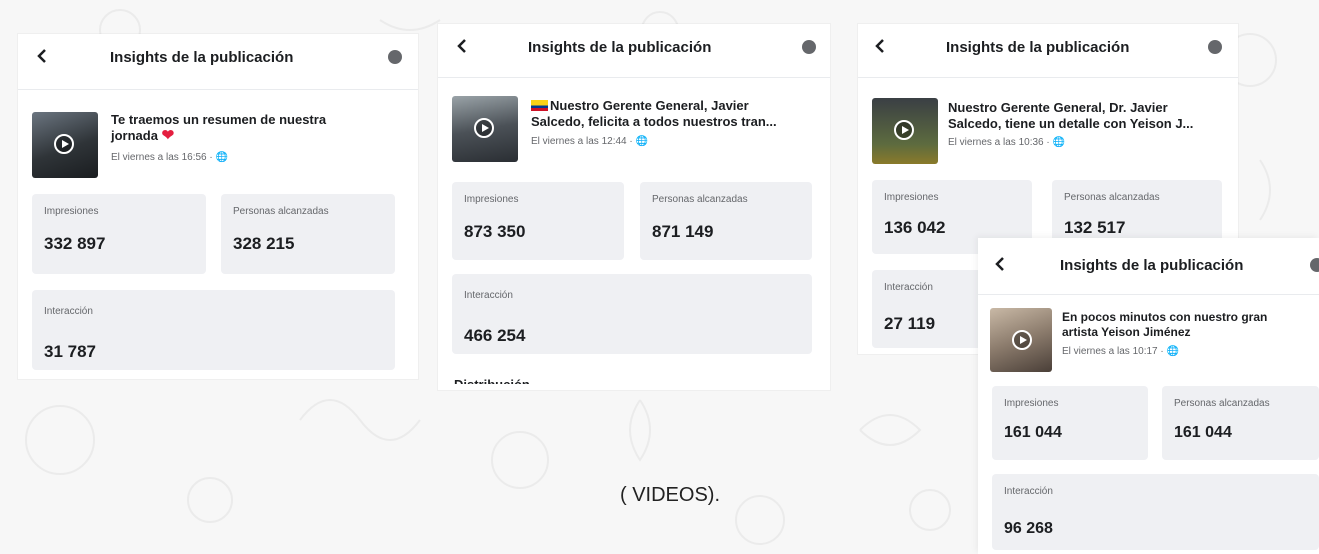 Image resolution: width=1319 pixels, height=554 pixels. What do you see at coordinates (213, 330) in the screenshot?
I see `engagement-card: Interacción 31 787` at bounding box center [213, 330].